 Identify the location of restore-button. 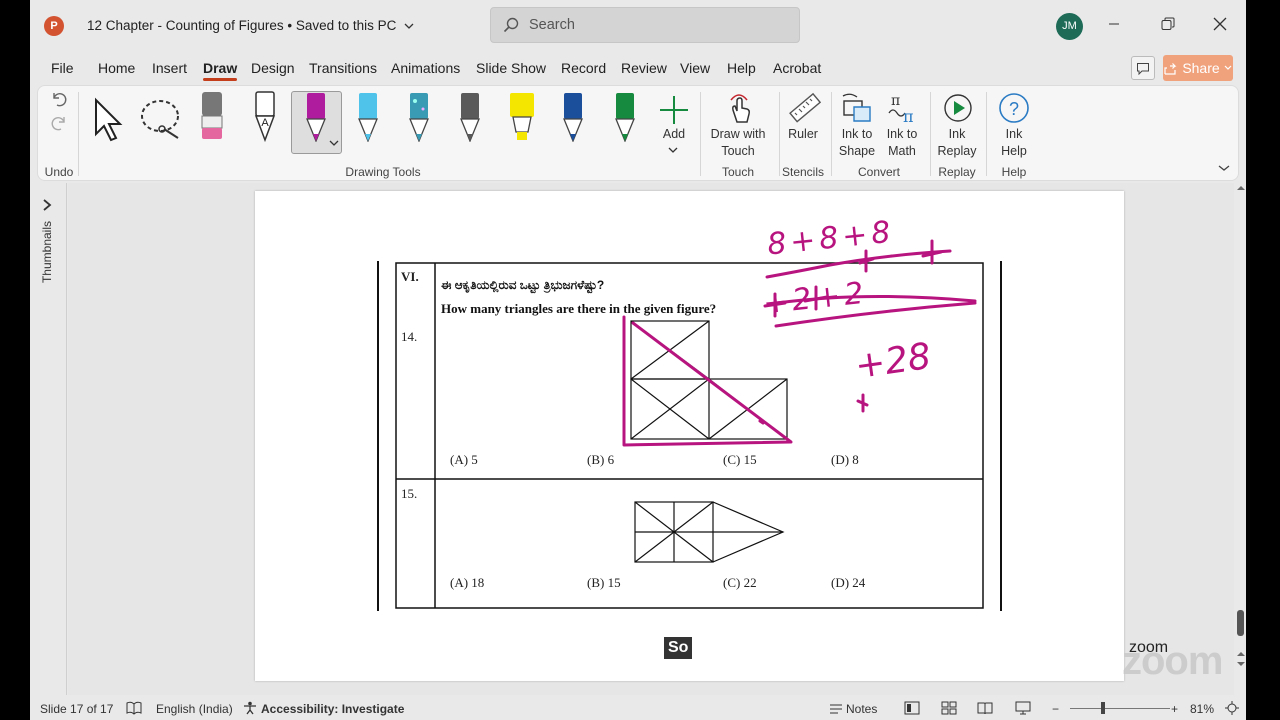
(1168, 24).